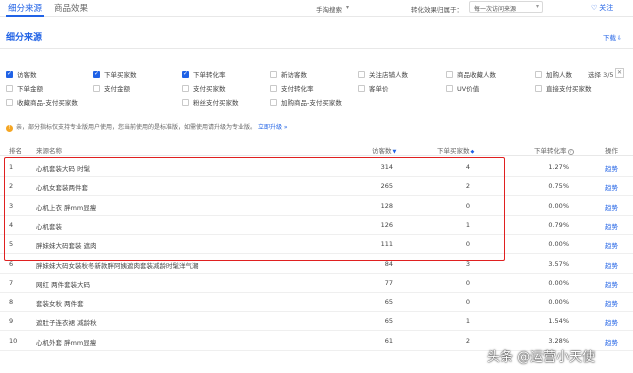 Image resolution: width=633 pixels, height=373 pixels. I want to click on metric-fav-pay-buyers: 收藏商品-支付买家数, so click(42, 102).